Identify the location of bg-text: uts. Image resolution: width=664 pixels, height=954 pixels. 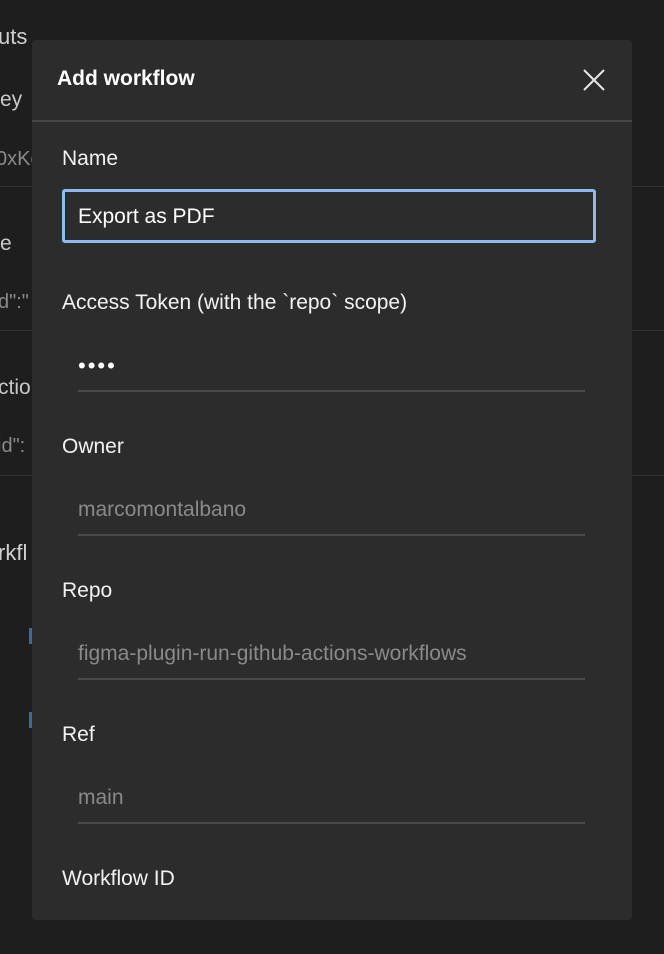
(14, 36).